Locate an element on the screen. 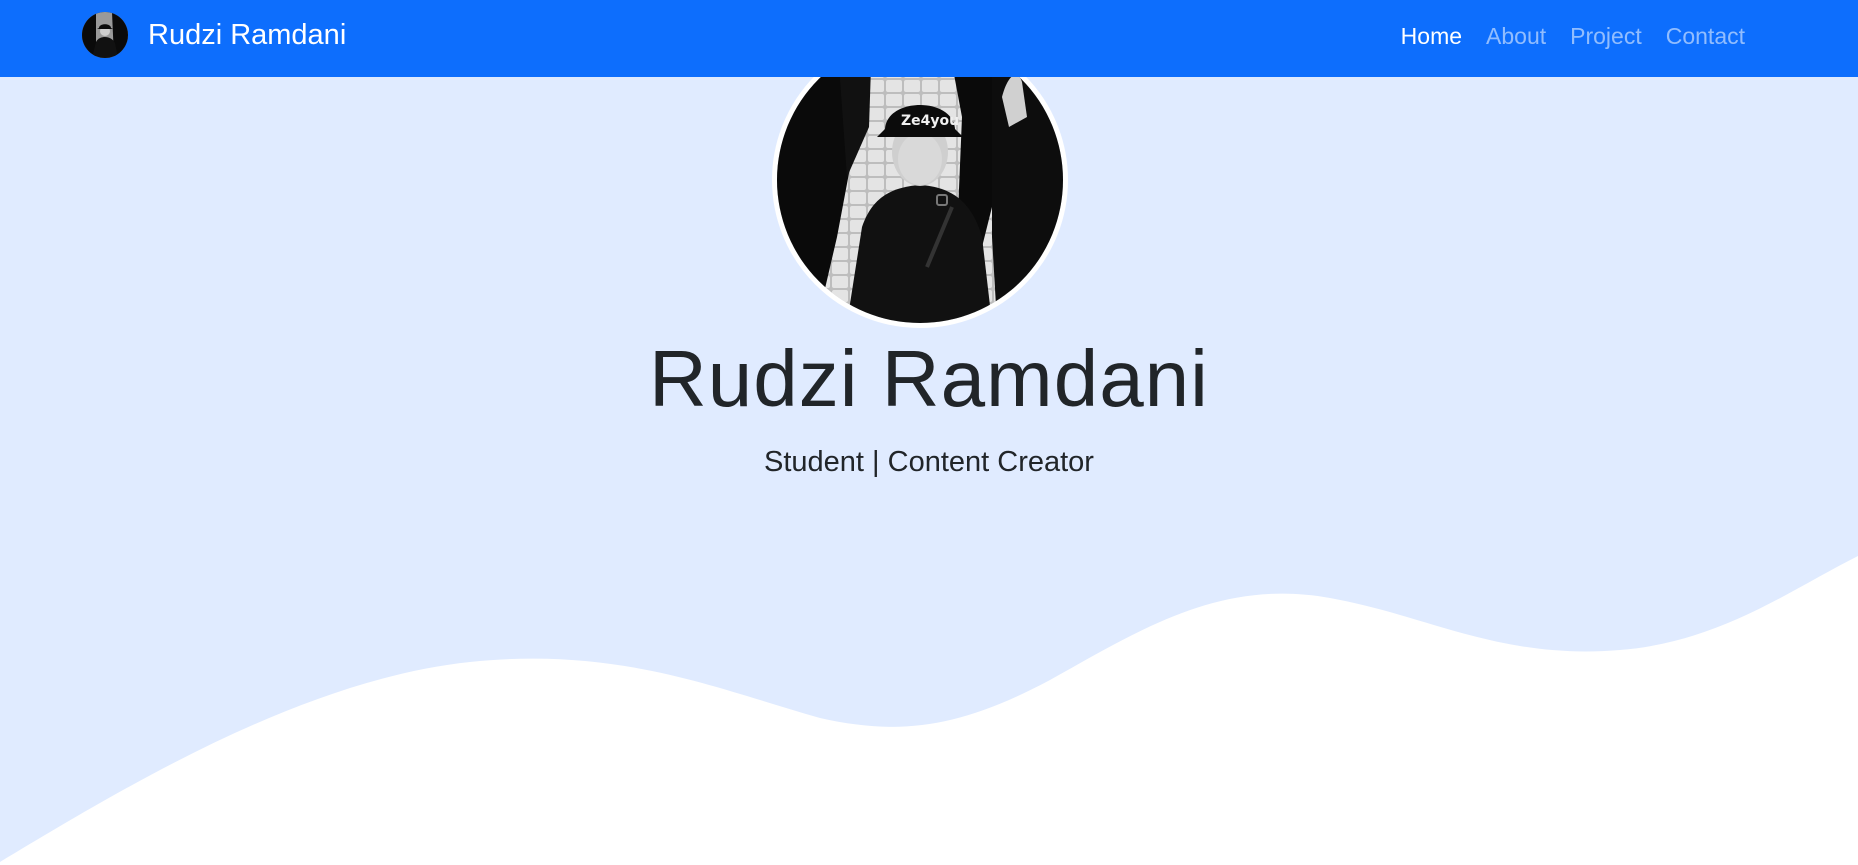 The image size is (1858, 865). brand-name: Rudzi Ramdani is located at coordinates (247, 34).